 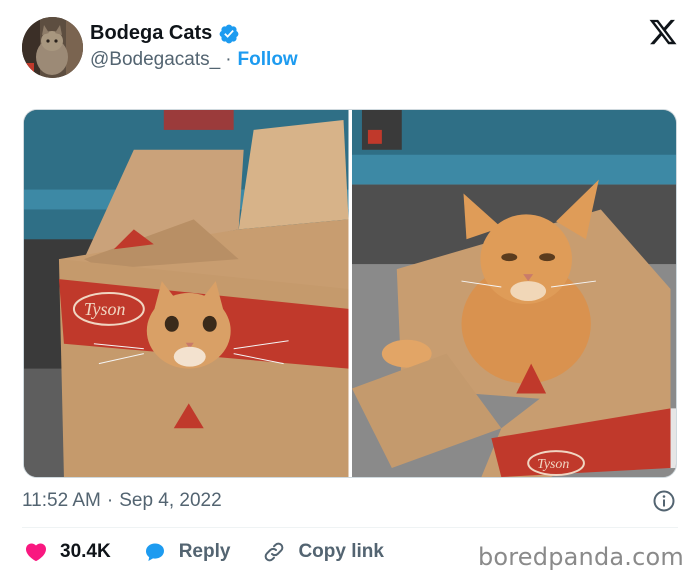 What do you see at coordinates (268, 60) in the screenshot?
I see `follow-button: Follow` at bounding box center [268, 60].